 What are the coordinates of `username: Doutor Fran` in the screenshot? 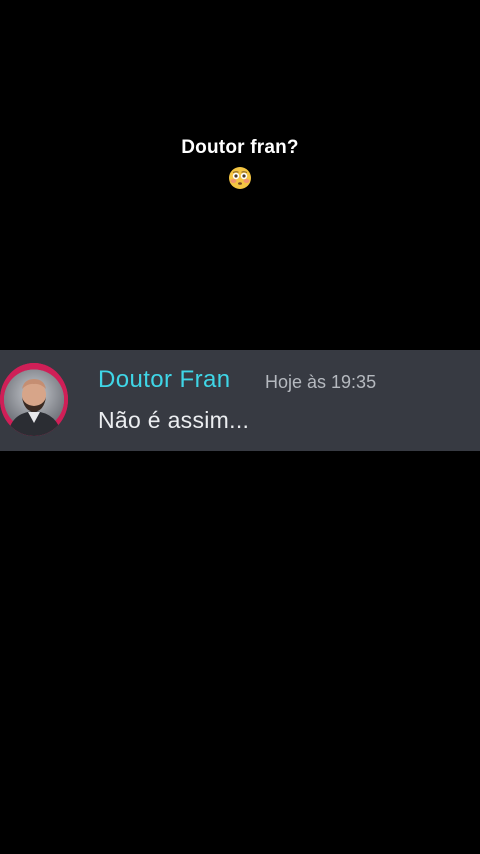 It's located at (164, 380).